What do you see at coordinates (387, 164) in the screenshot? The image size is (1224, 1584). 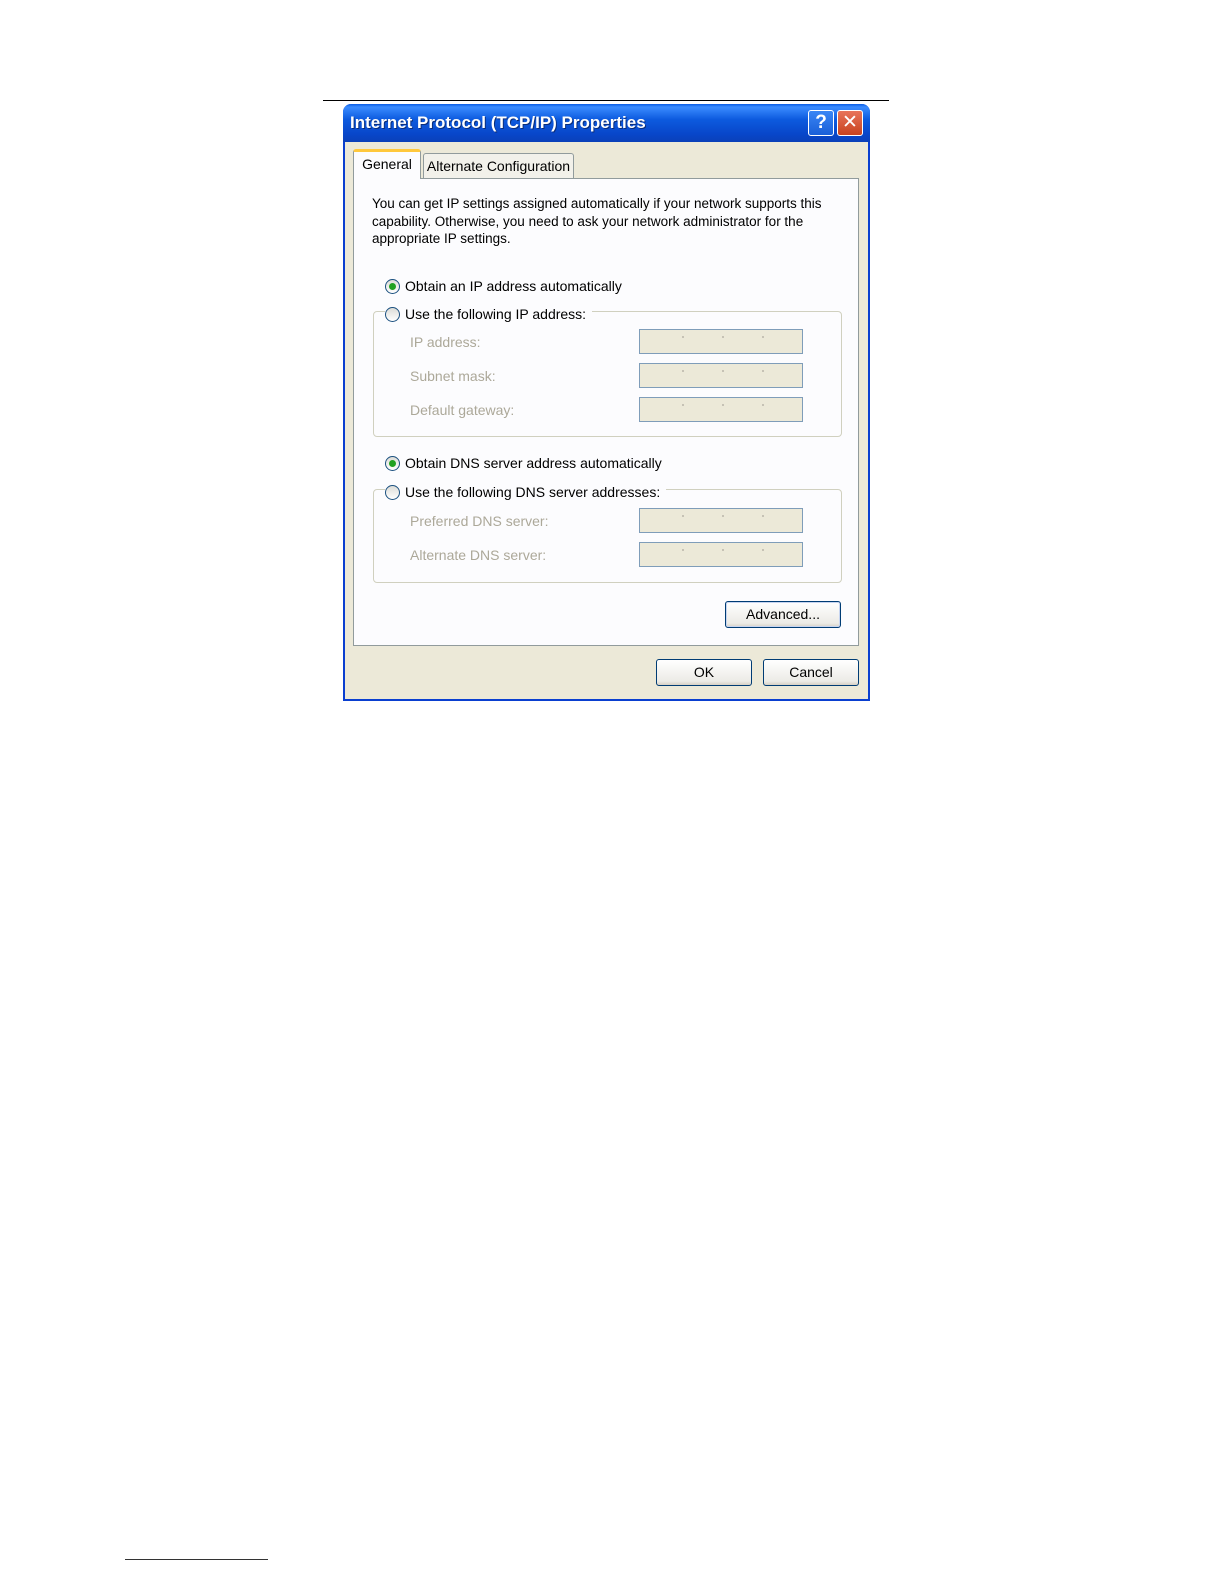 I see `tab-general: General` at bounding box center [387, 164].